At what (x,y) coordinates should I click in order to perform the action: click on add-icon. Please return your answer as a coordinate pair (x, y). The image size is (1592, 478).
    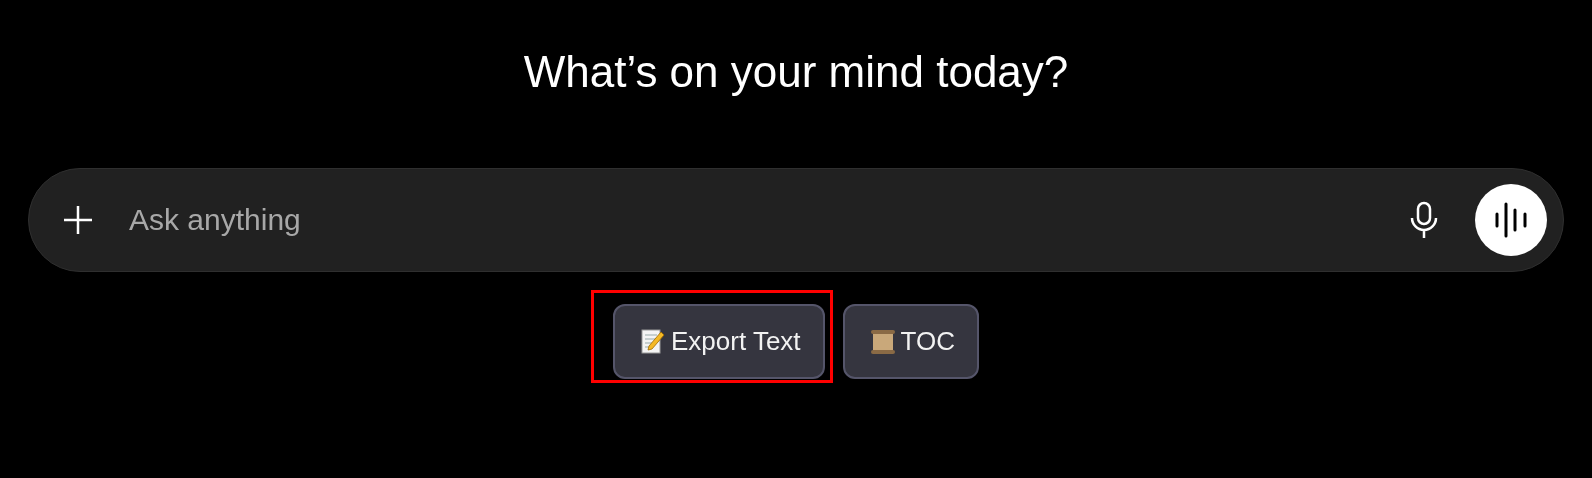
    Looking at the image, I should click on (78, 220).